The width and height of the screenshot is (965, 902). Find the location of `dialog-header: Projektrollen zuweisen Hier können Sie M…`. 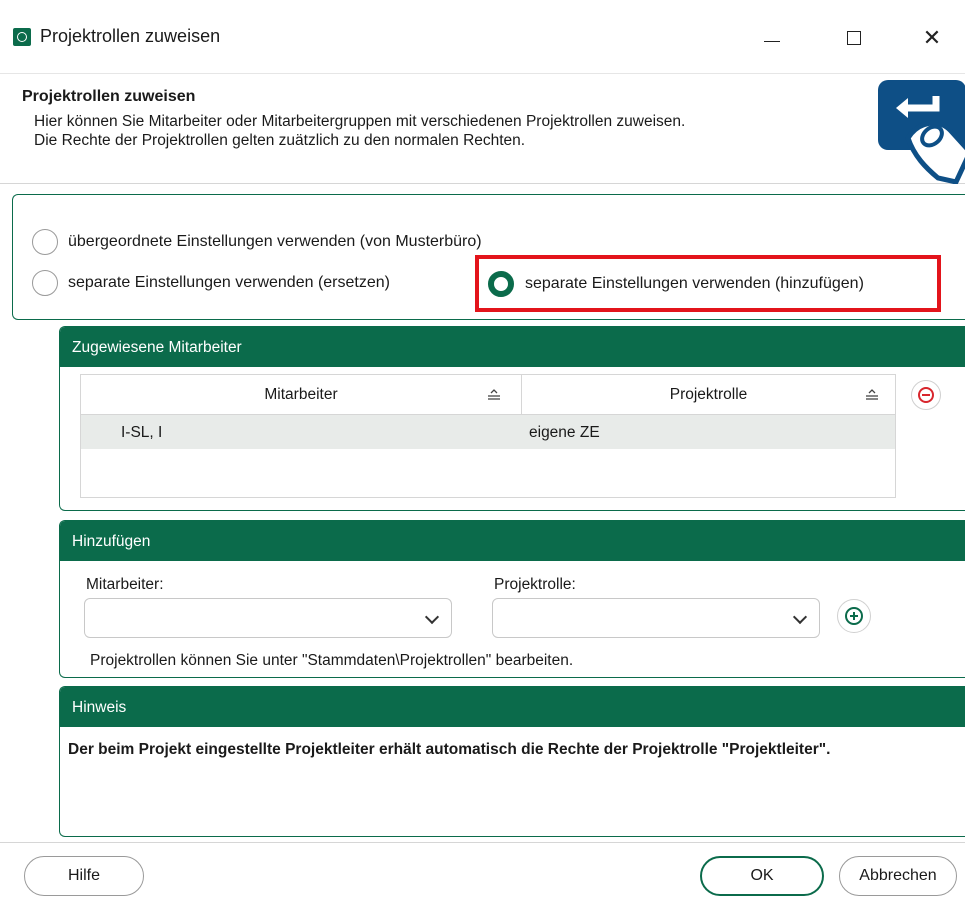

dialog-header: Projektrollen zuweisen Hier können Sie M… is located at coordinates (482, 129).